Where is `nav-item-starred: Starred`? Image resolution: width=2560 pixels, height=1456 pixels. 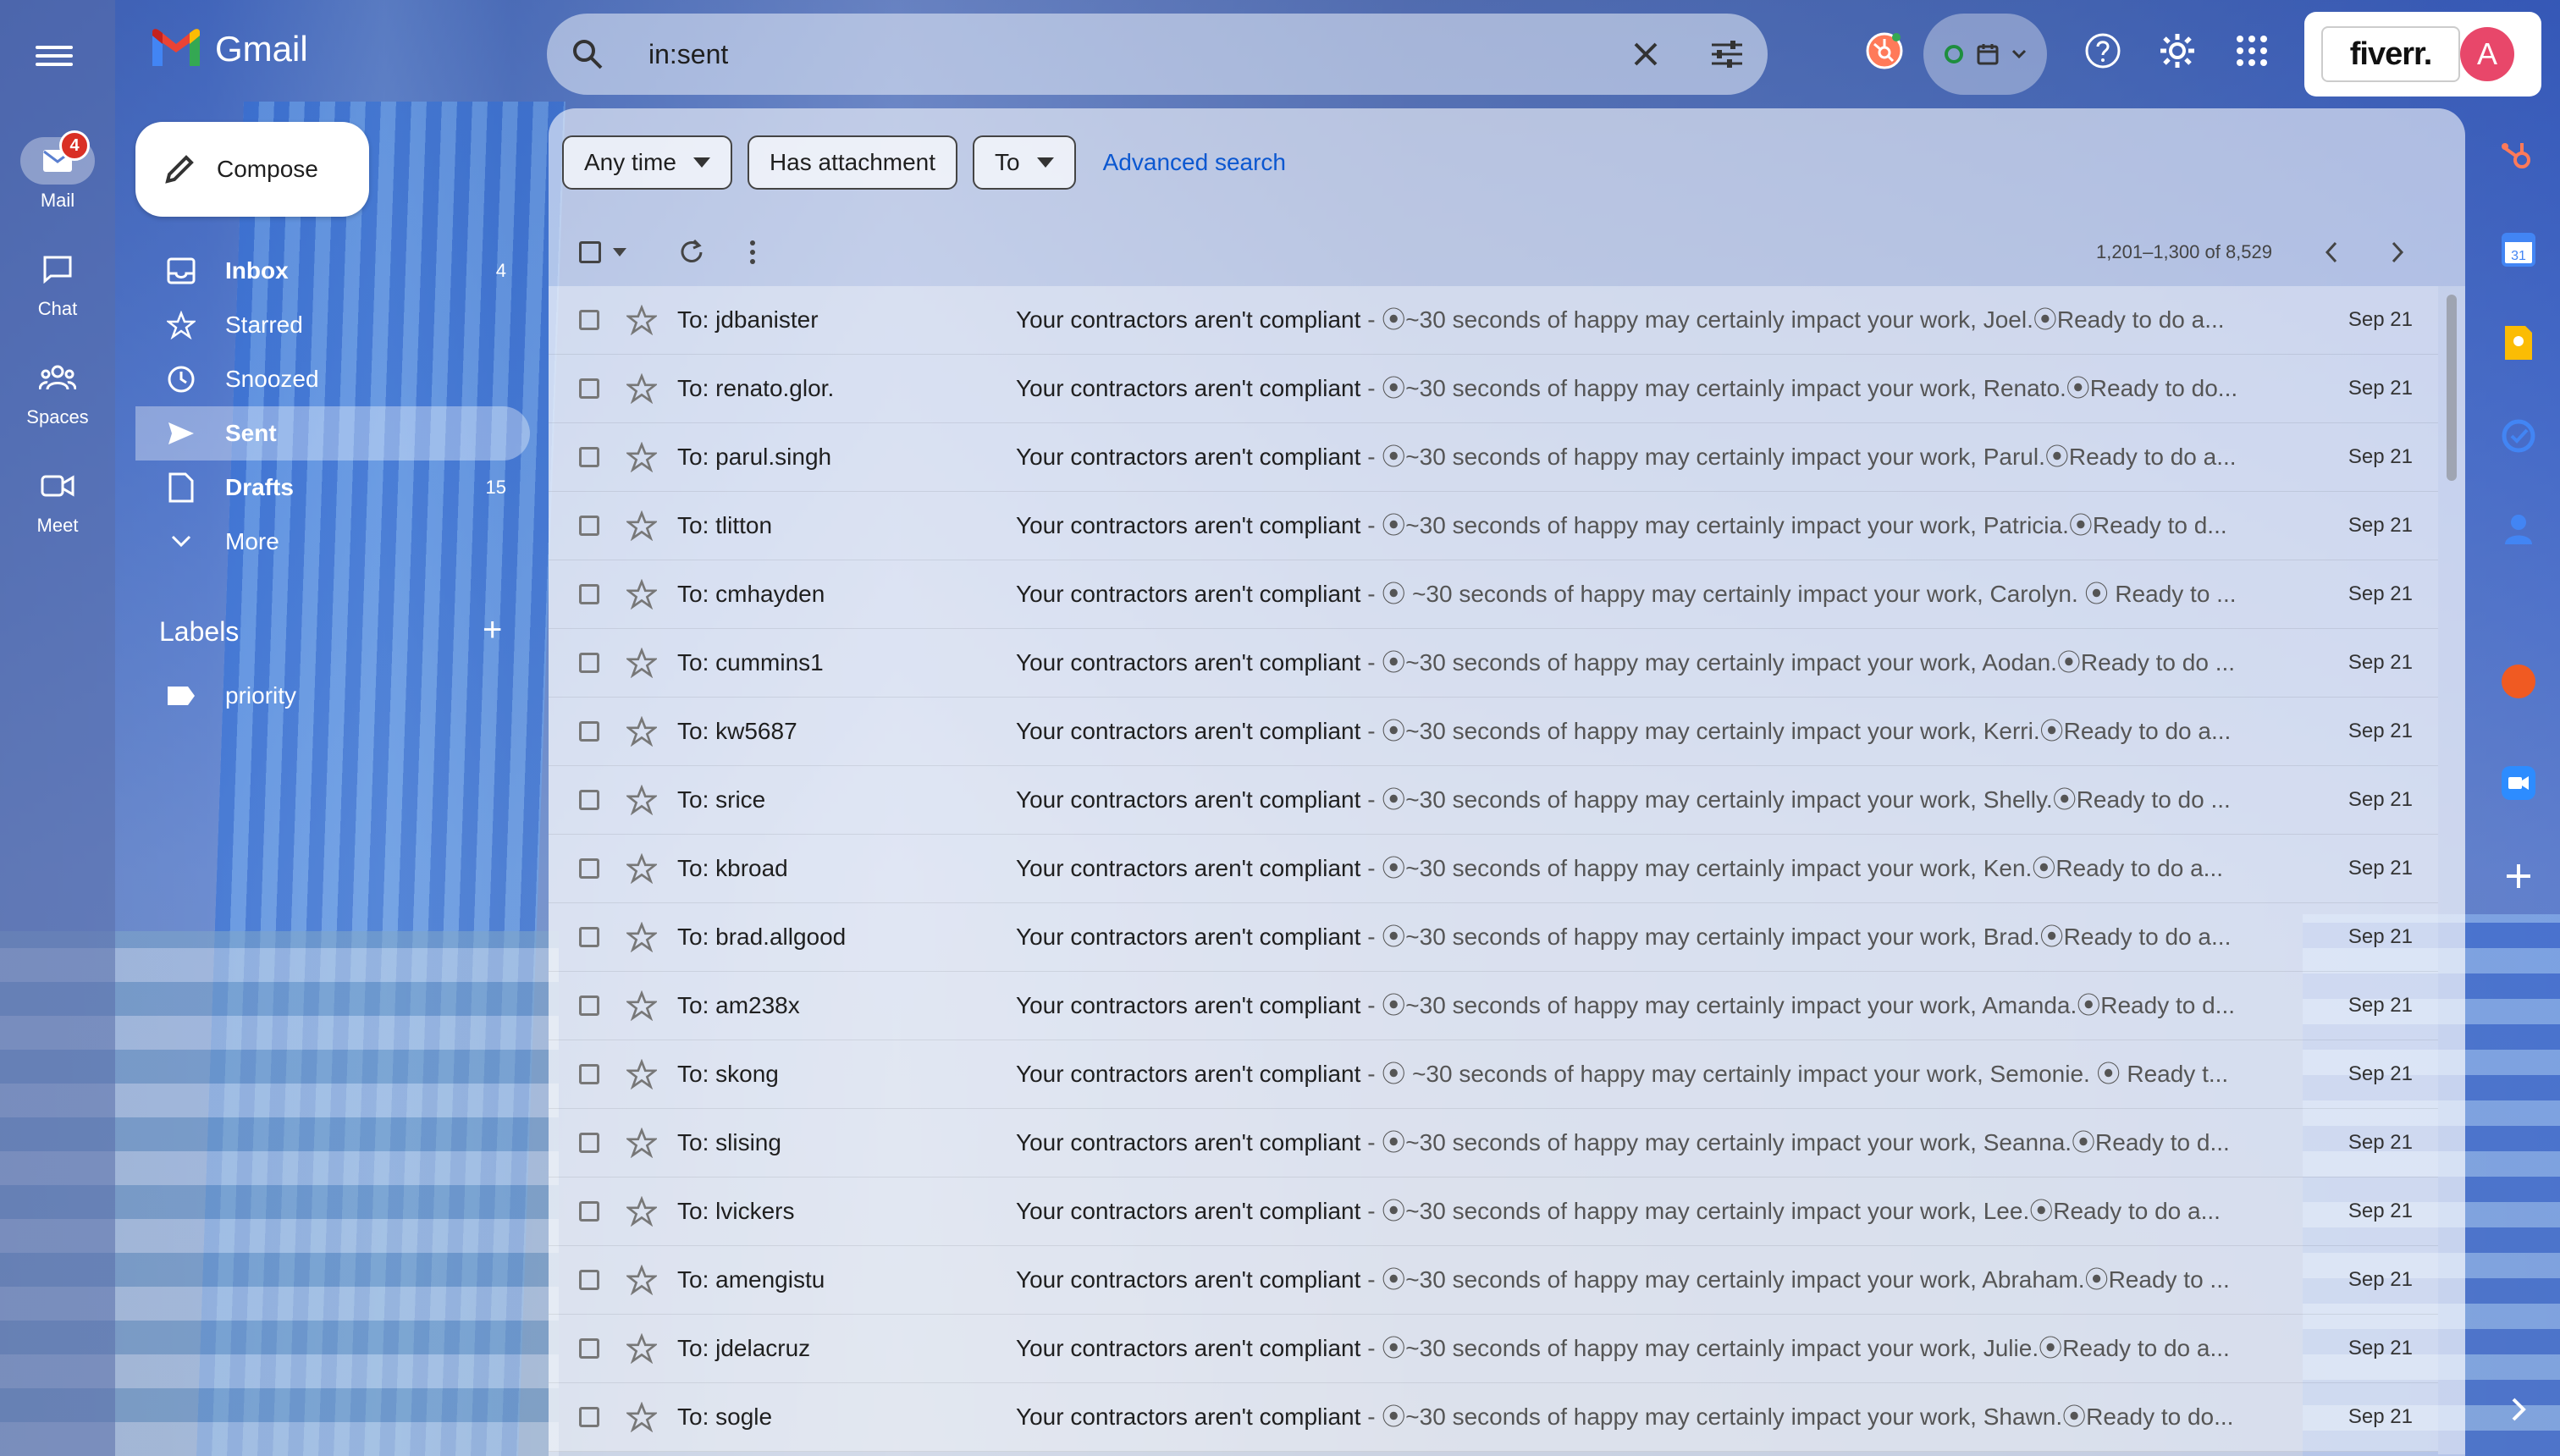 nav-item-starred: Starred is located at coordinates (332, 325).